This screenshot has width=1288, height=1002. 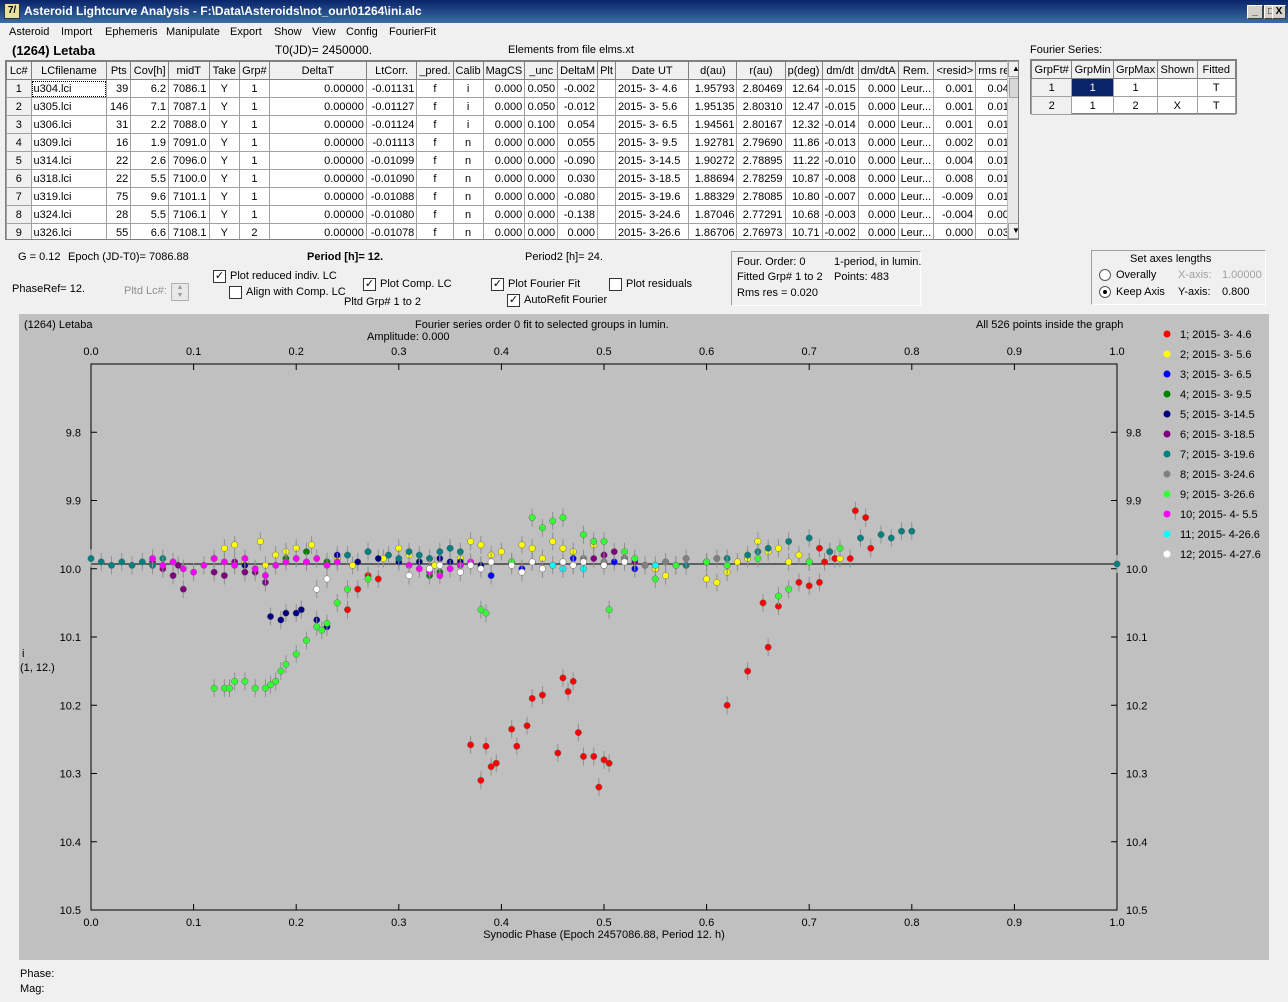 I want to click on table-cell: 1.90272, so click(x=713, y=160).